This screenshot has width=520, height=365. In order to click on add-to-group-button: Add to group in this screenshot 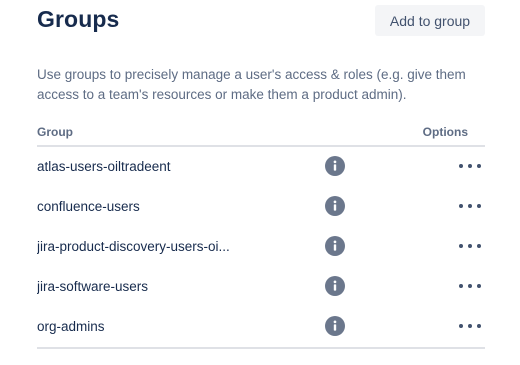, I will do `click(430, 20)`.